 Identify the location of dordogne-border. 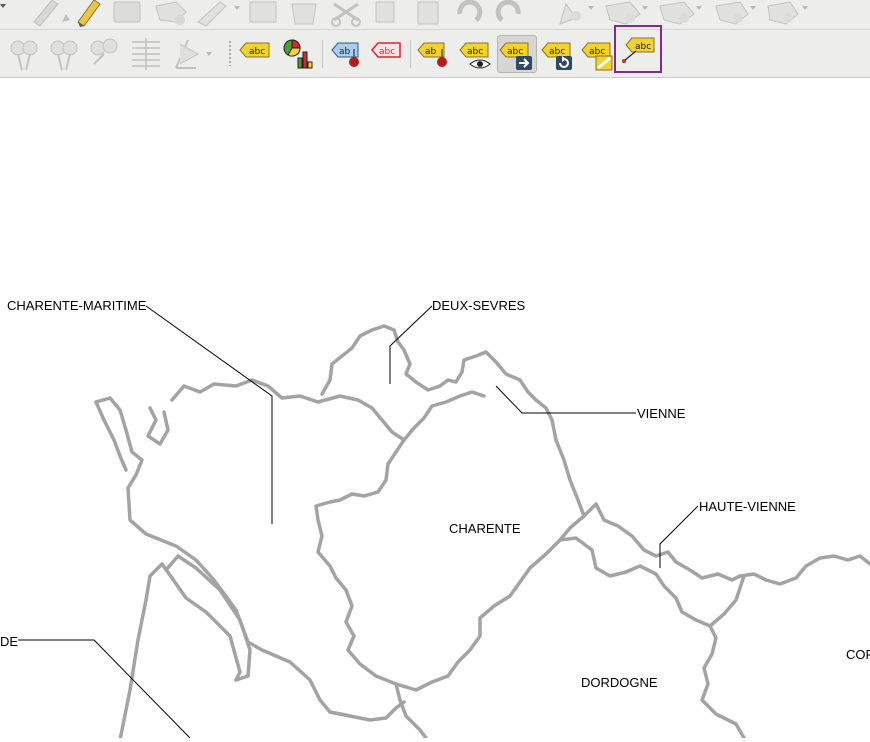
(652, 638).